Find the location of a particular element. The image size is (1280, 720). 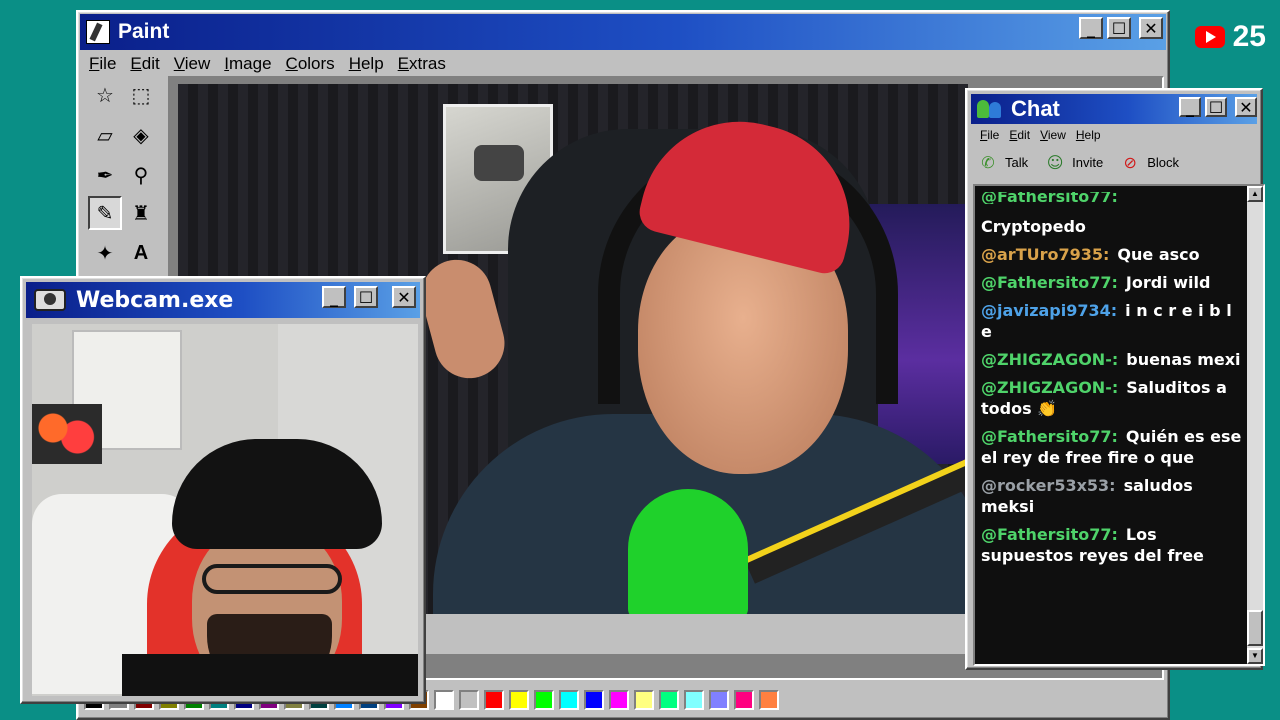

block-label: Block is located at coordinates (1163, 162).